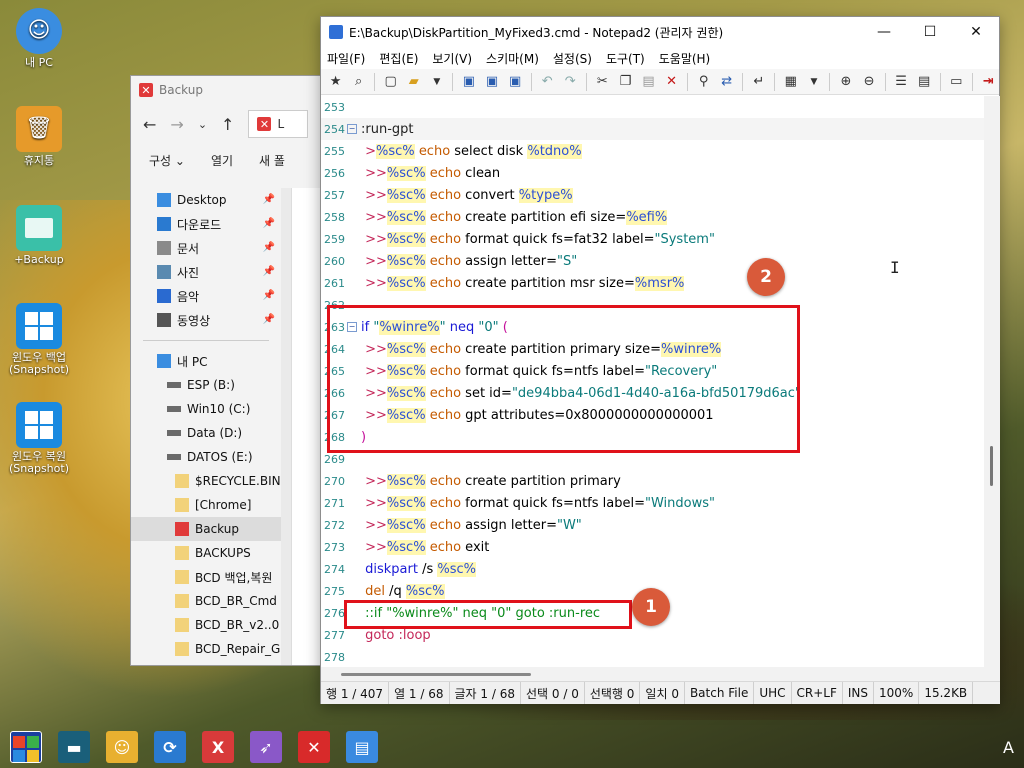 The height and width of the screenshot is (768, 1024). What do you see at coordinates (286, 426) in the screenshot?
I see `navigation-scrollbar` at bounding box center [286, 426].